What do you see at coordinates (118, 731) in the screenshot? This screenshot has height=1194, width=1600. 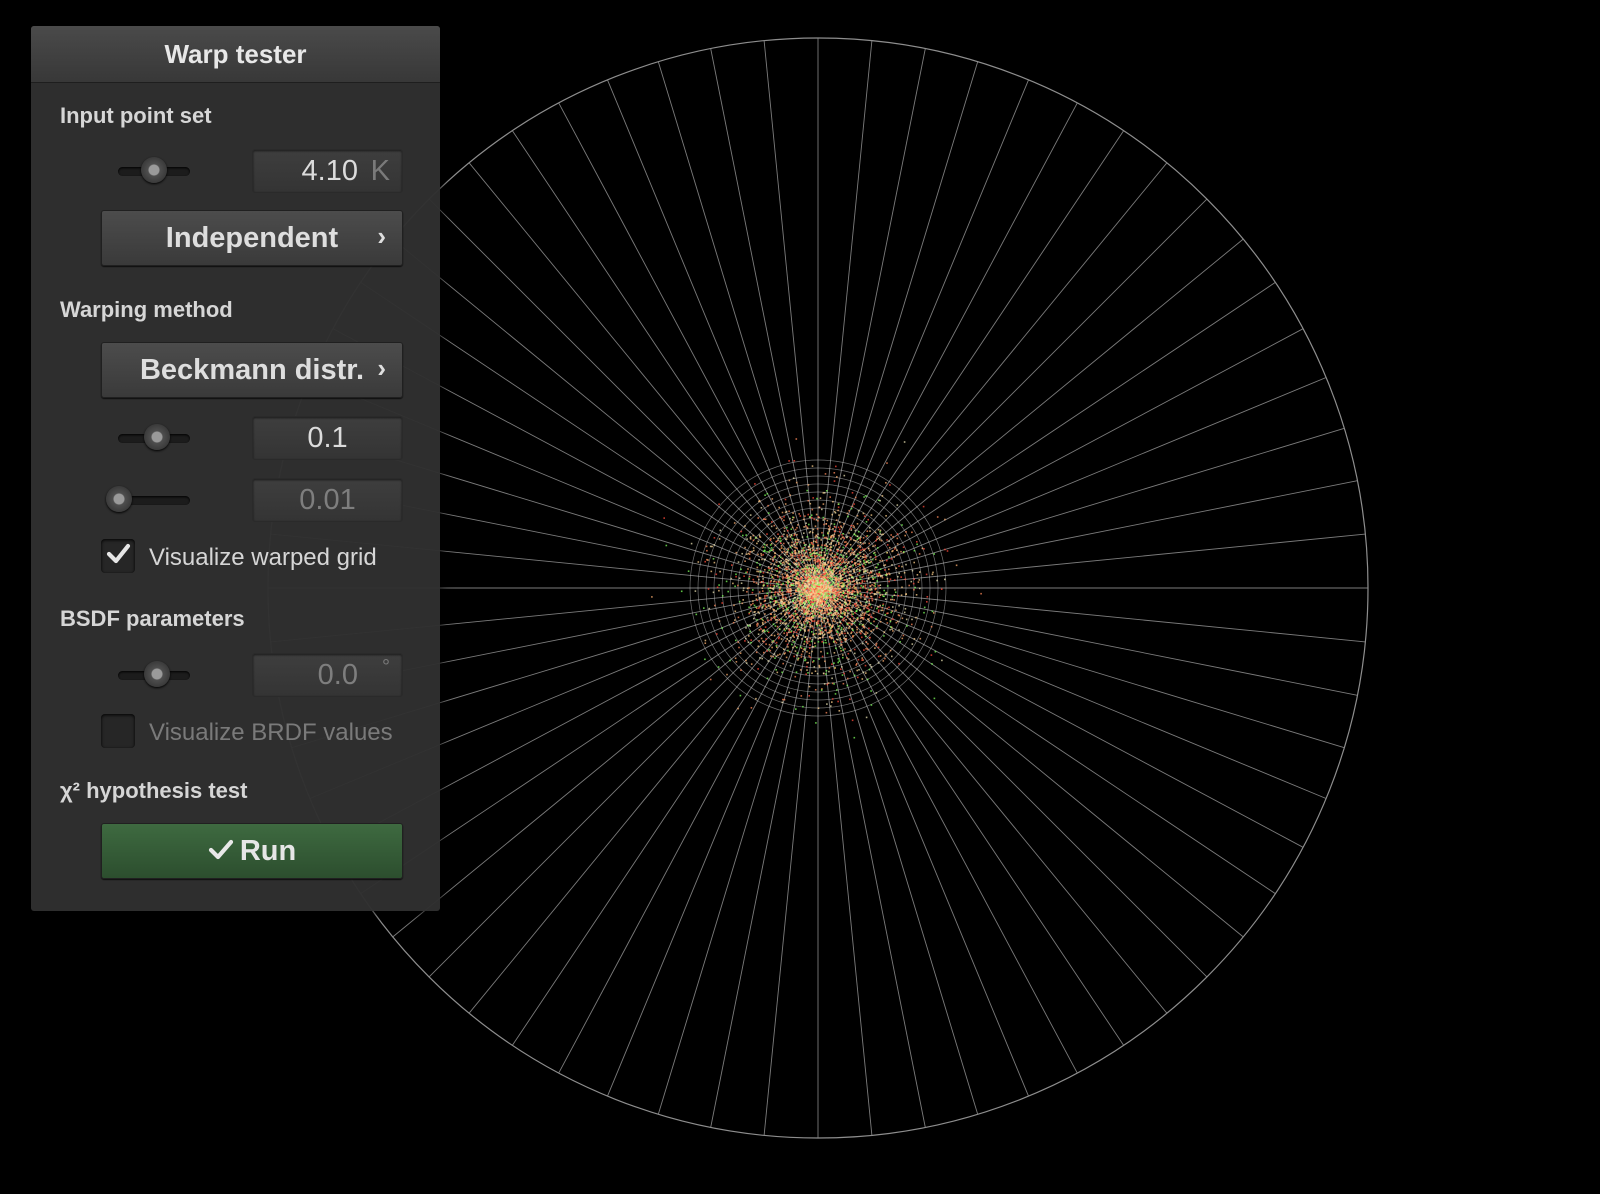 I see `visualize-brdf-checkbox` at bounding box center [118, 731].